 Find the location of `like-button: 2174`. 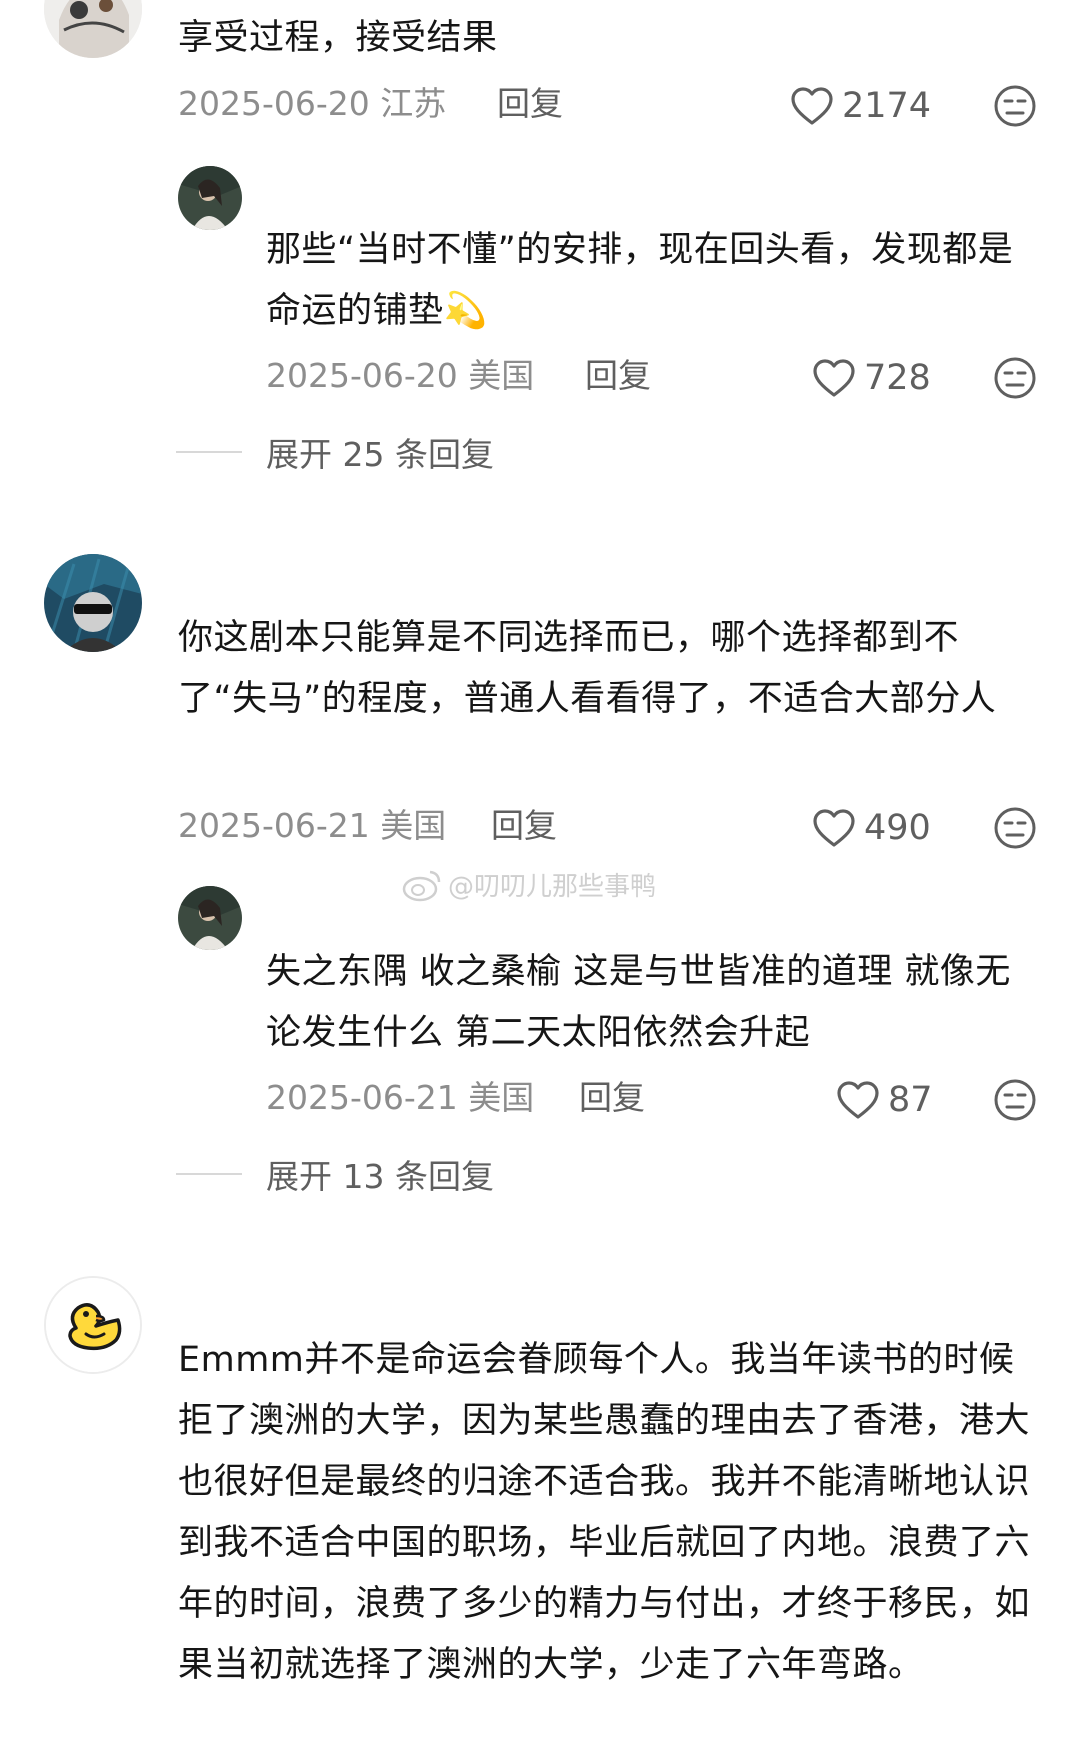

like-button: 2174 is located at coordinates (860, 106).